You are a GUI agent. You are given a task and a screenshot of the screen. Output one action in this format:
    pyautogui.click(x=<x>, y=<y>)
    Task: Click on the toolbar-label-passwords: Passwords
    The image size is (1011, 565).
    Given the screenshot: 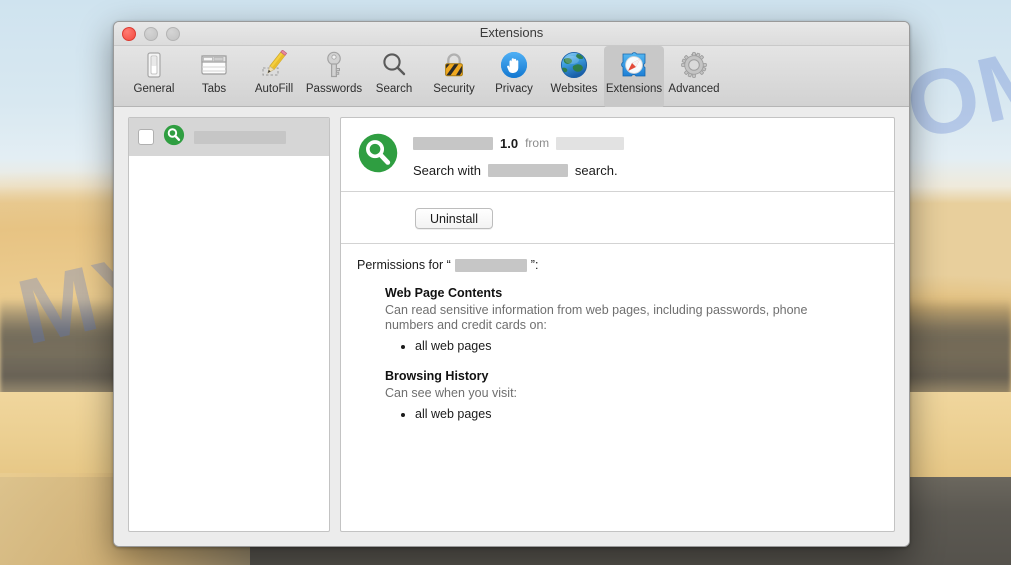 What is the action you would take?
    pyautogui.click(x=334, y=89)
    